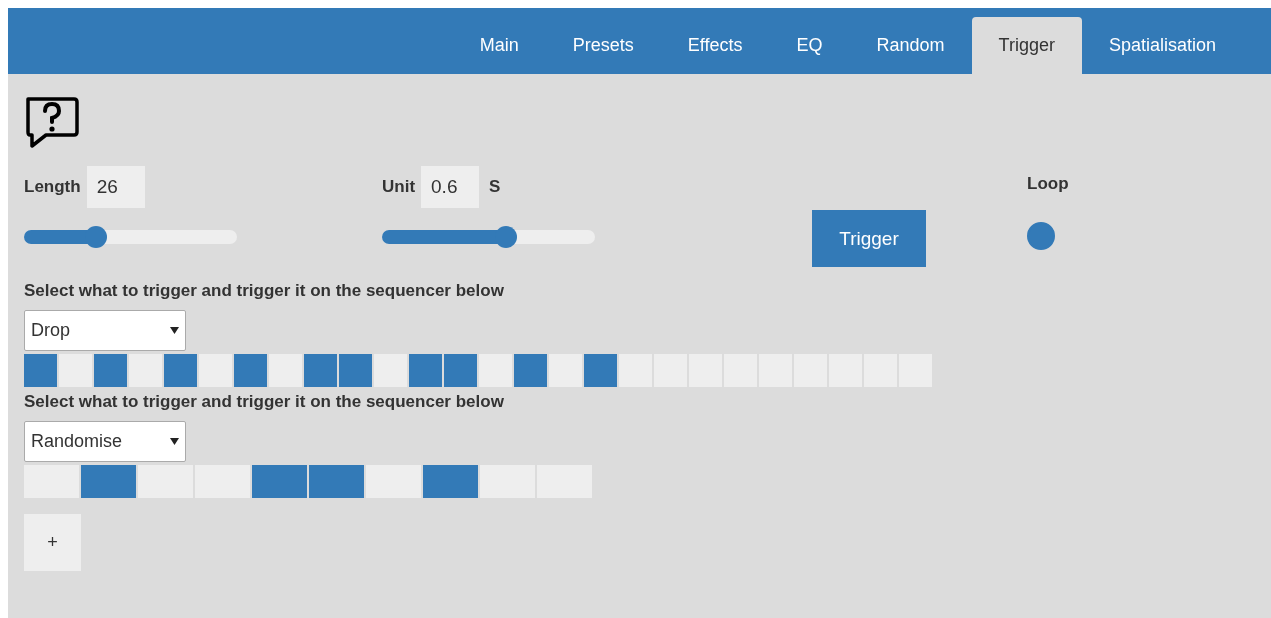  What do you see at coordinates (603, 45) in the screenshot?
I see `tab: Presets` at bounding box center [603, 45].